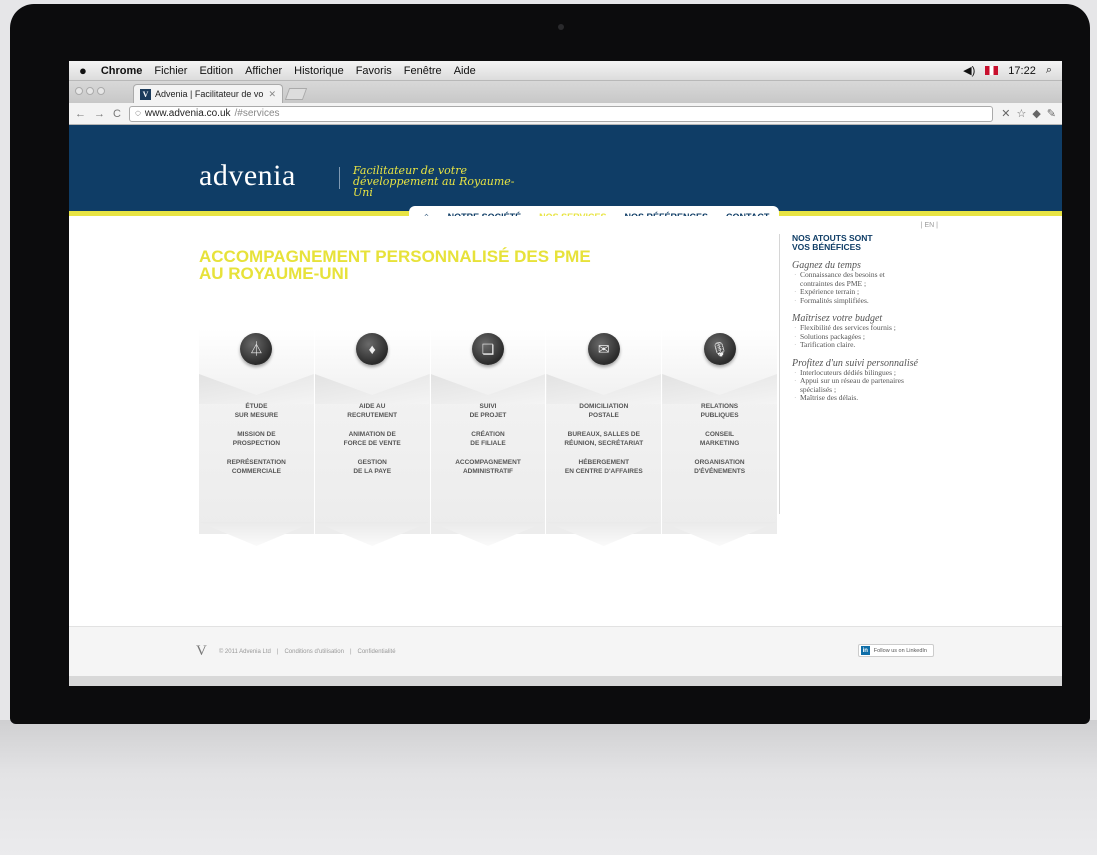 This screenshot has width=1097, height=855. What do you see at coordinates (719, 411) in the screenshot?
I see `service-item: RELATIONS PUBLIQUES` at bounding box center [719, 411].